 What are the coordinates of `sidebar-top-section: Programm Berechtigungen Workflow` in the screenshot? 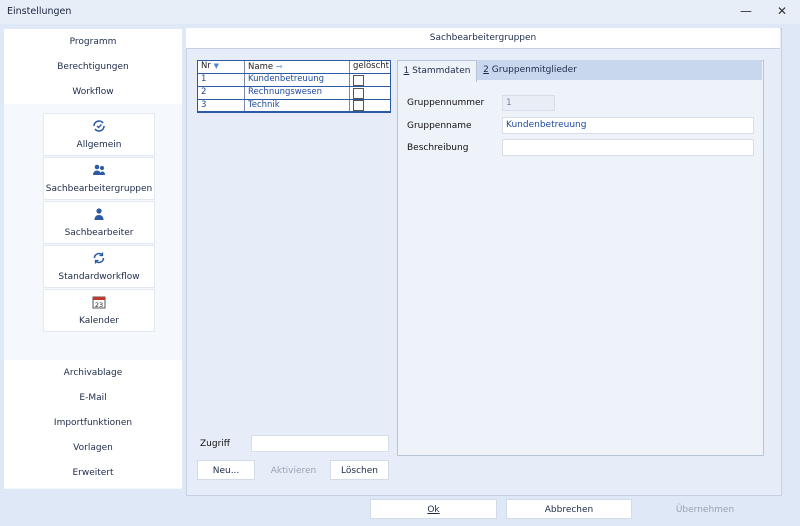 It's located at (93, 66).